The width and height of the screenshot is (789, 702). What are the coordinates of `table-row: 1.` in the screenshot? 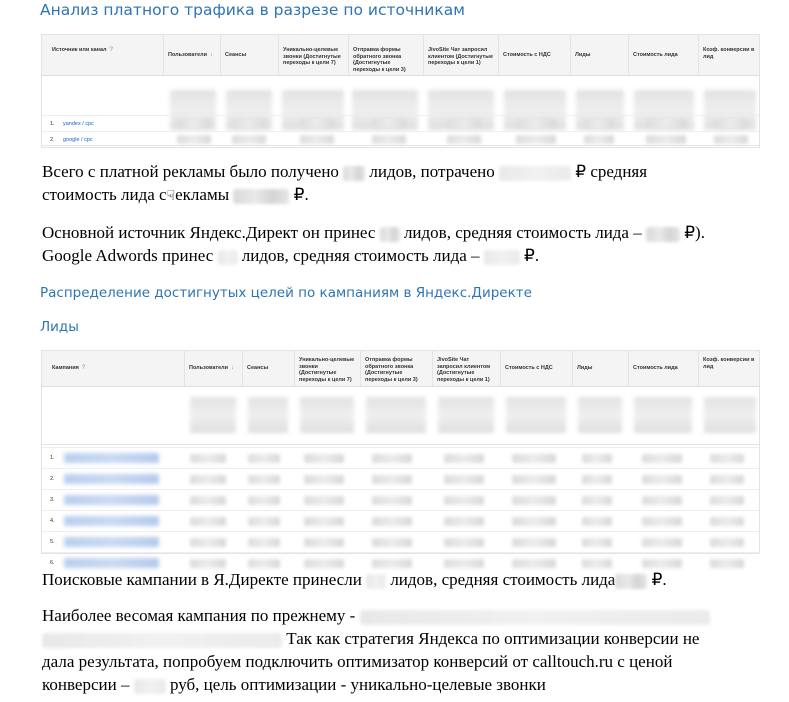 It's located at (400, 457).